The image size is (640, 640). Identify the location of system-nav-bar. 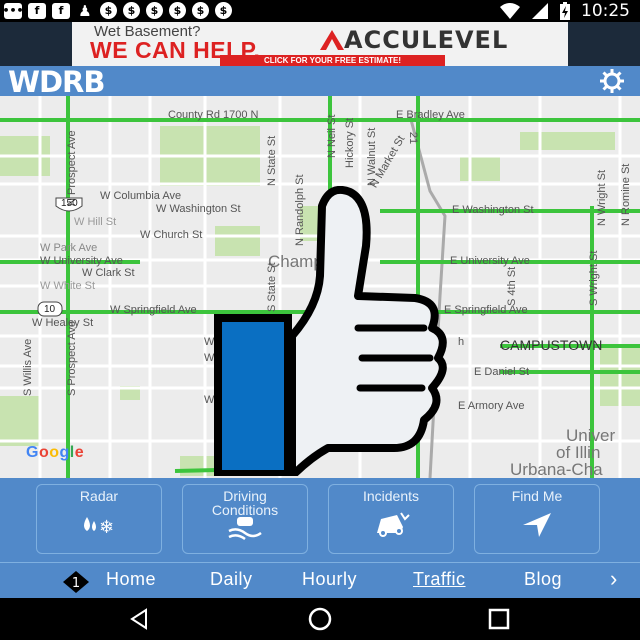
(320, 619).